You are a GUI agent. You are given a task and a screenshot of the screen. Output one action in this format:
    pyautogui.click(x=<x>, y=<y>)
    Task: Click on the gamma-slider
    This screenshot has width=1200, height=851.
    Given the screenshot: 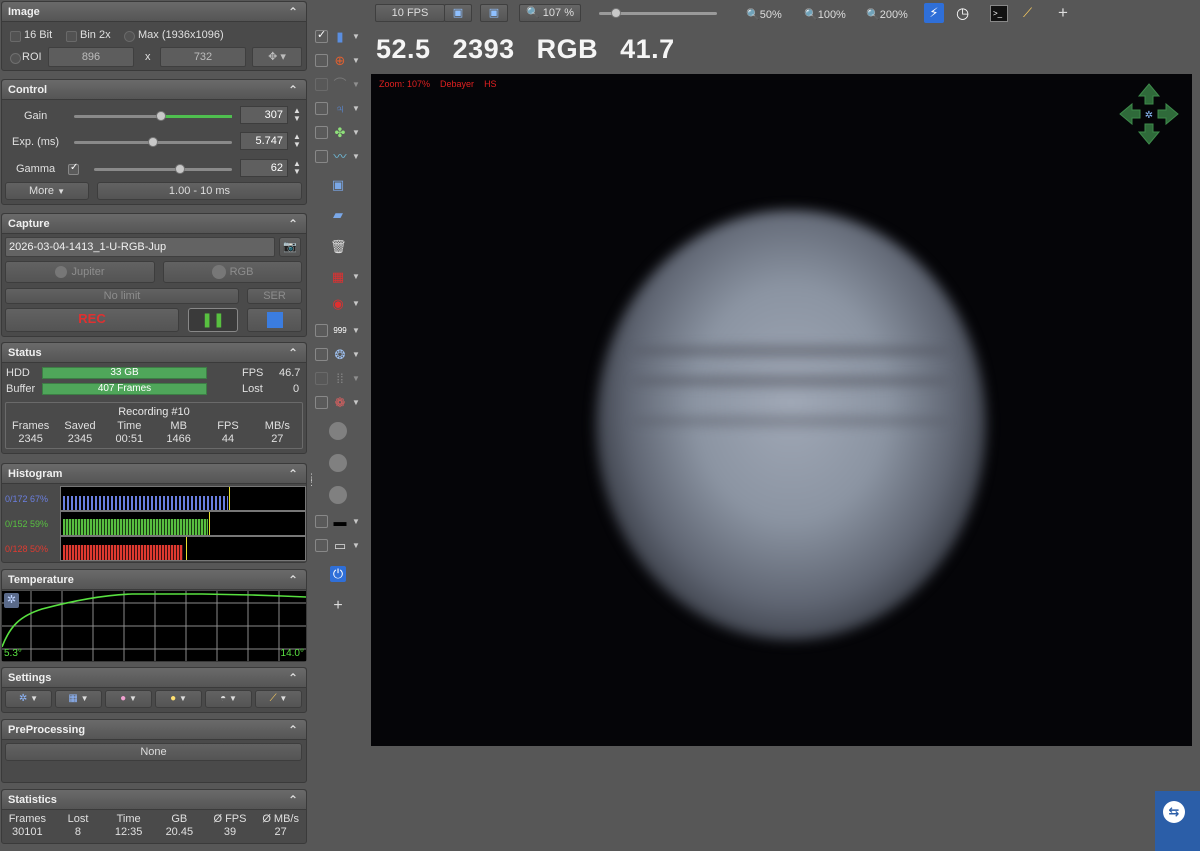 What is the action you would take?
    pyautogui.click(x=163, y=169)
    